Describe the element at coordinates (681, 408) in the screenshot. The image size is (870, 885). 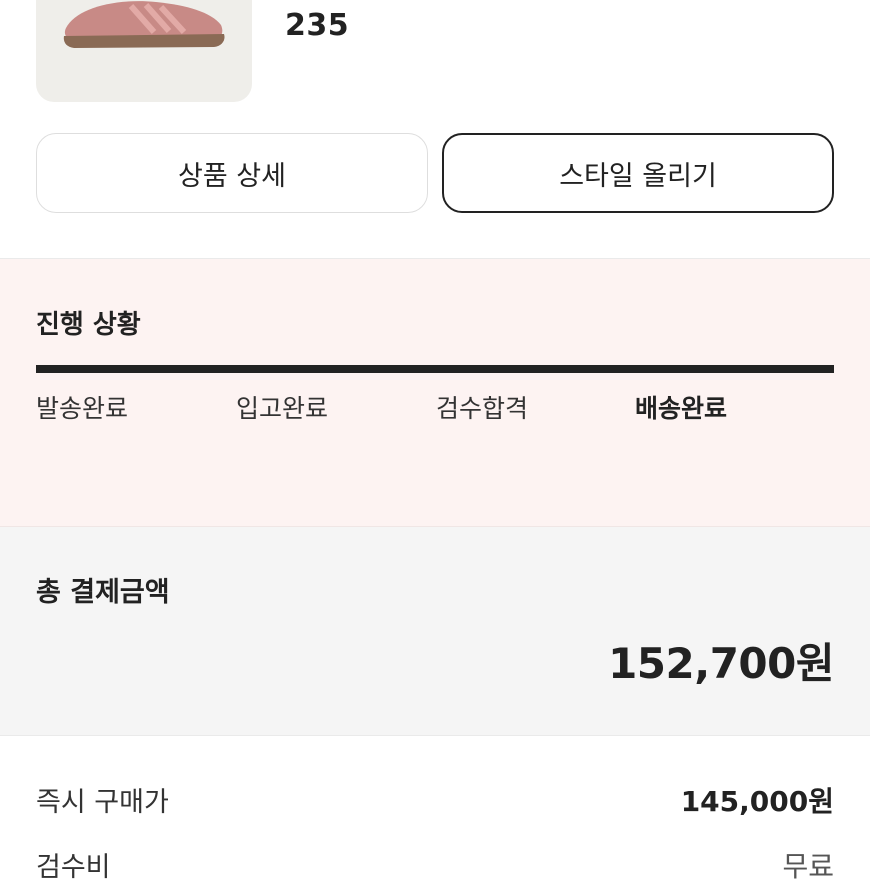
I see `step-delivered: 배송완료` at that location.